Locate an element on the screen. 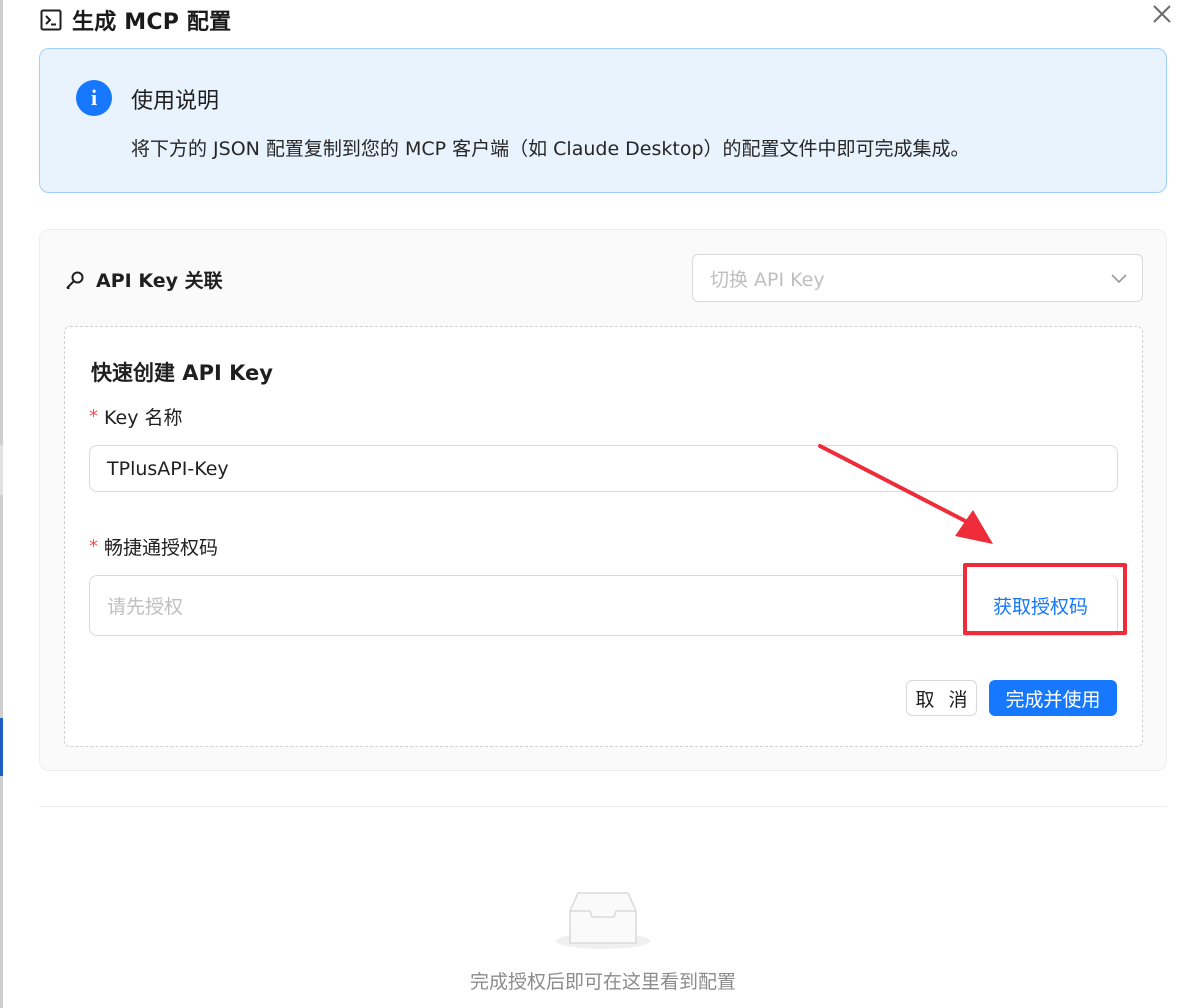  finish-and-use-button: 完成并使用 is located at coordinates (1053, 698).